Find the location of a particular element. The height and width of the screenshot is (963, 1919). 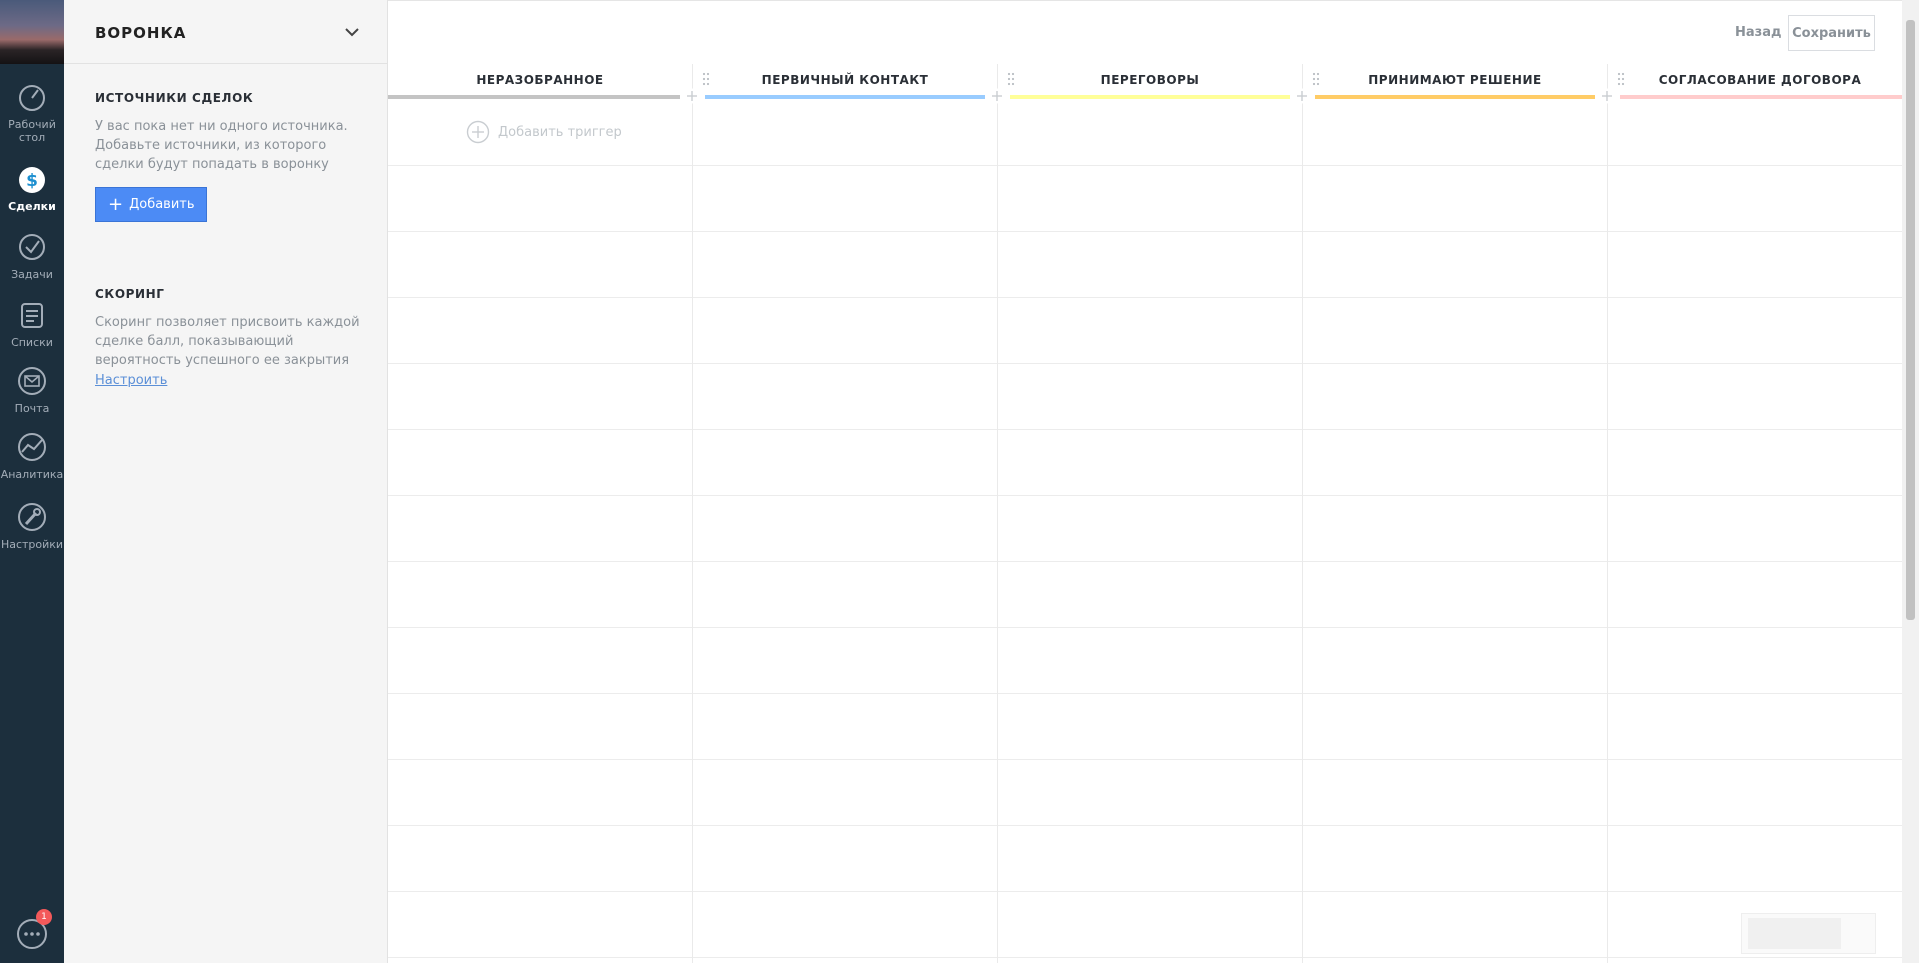

dashboard-icon is located at coordinates (32, 98).